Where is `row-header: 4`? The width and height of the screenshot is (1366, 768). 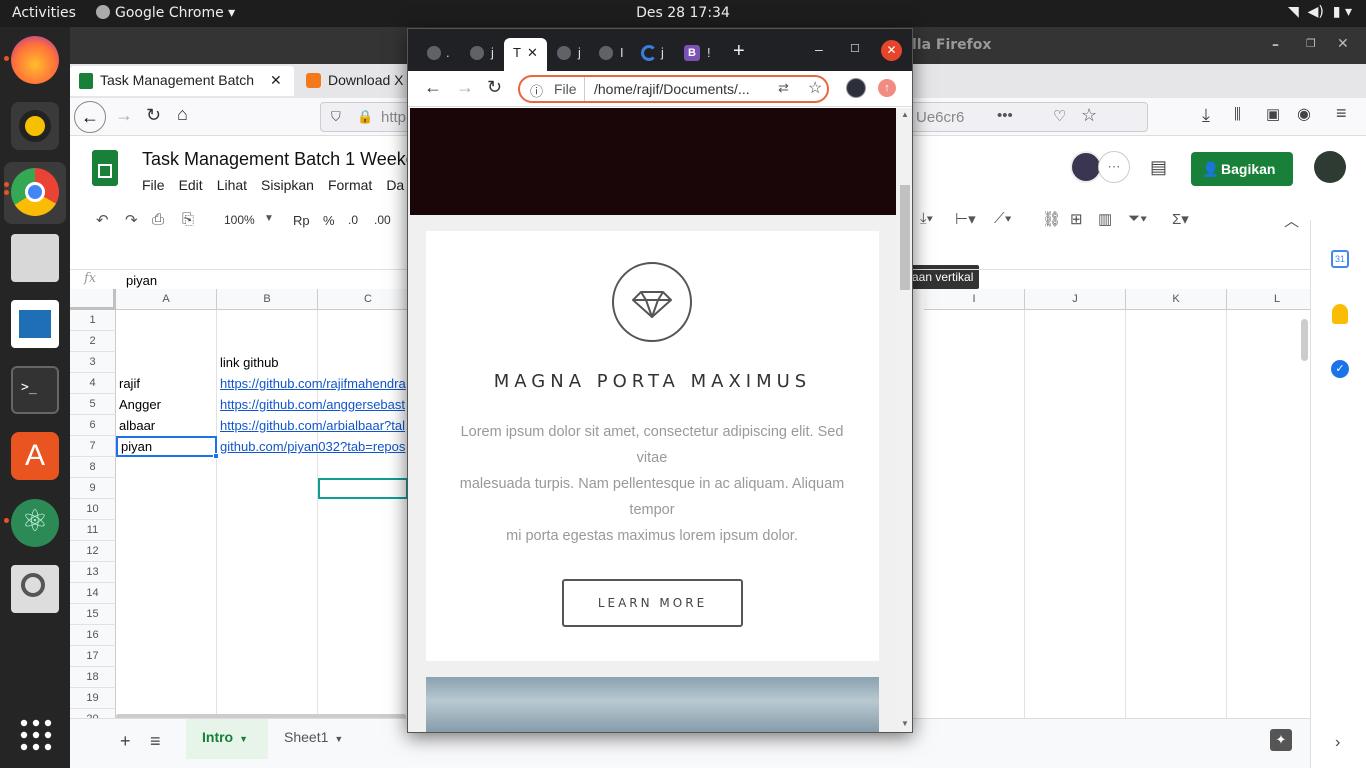 row-header: 4 is located at coordinates (93, 383).